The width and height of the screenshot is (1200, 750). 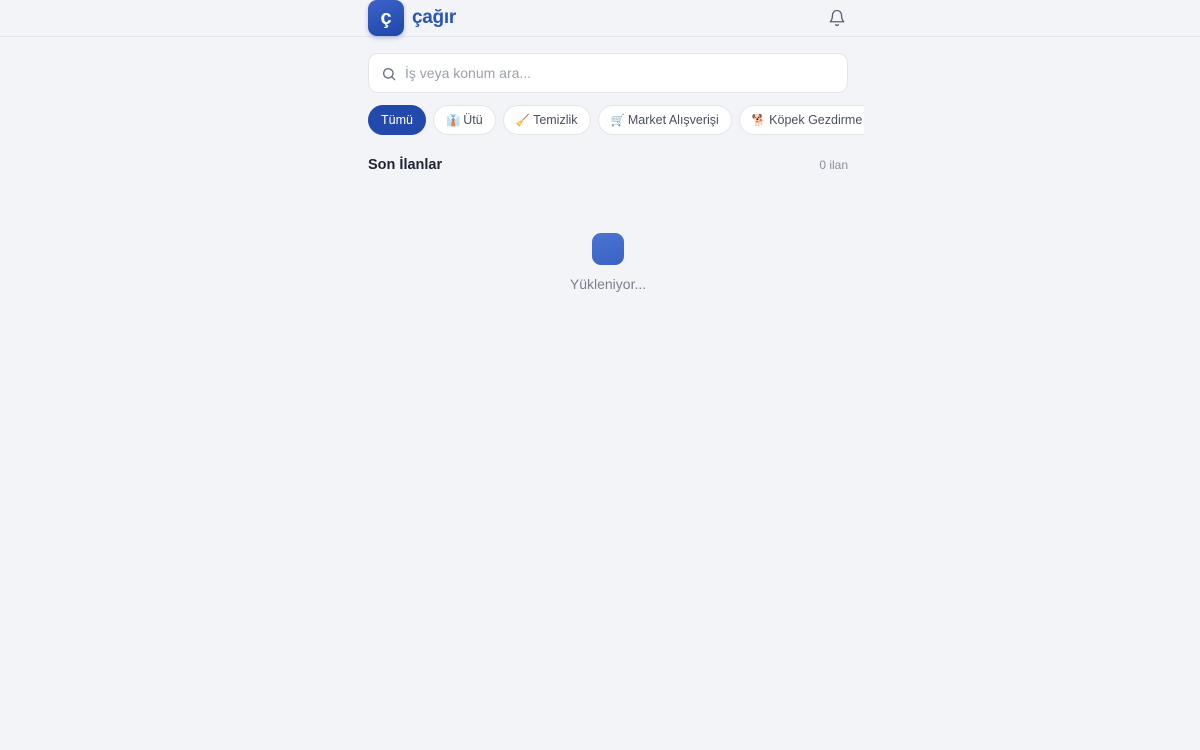 I want to click on search-bar, so click(x=608, y=73).